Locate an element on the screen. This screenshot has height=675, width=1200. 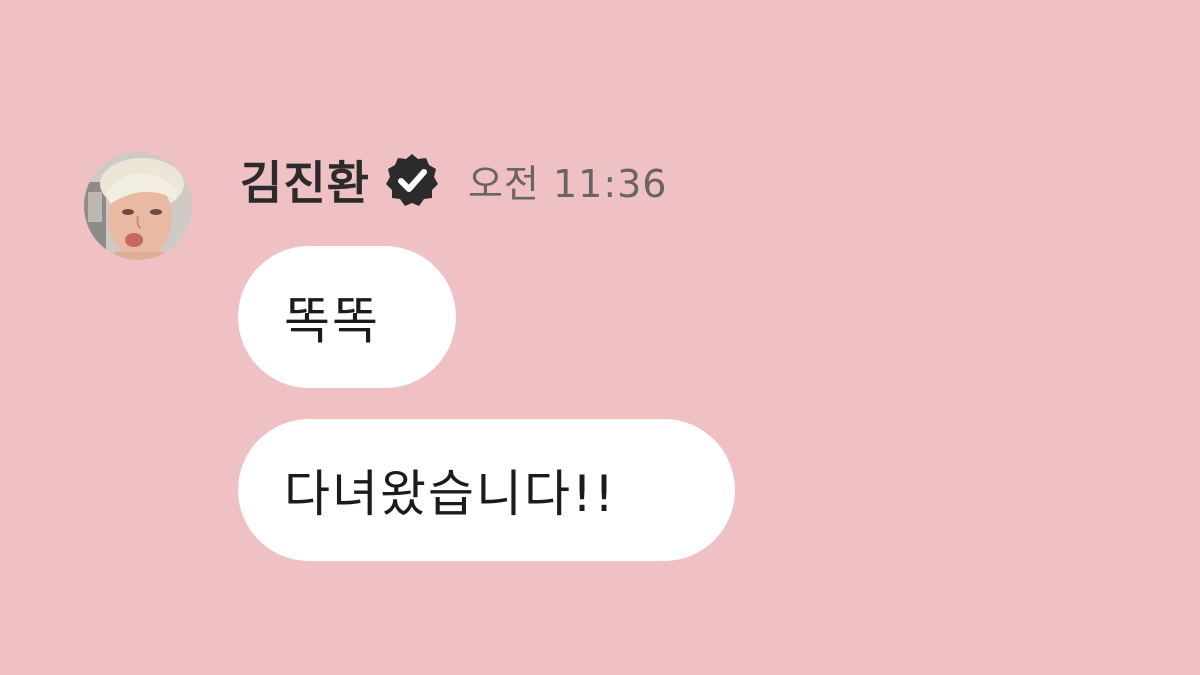
message-text: 똑똑 is located at coordinates (332, 321).